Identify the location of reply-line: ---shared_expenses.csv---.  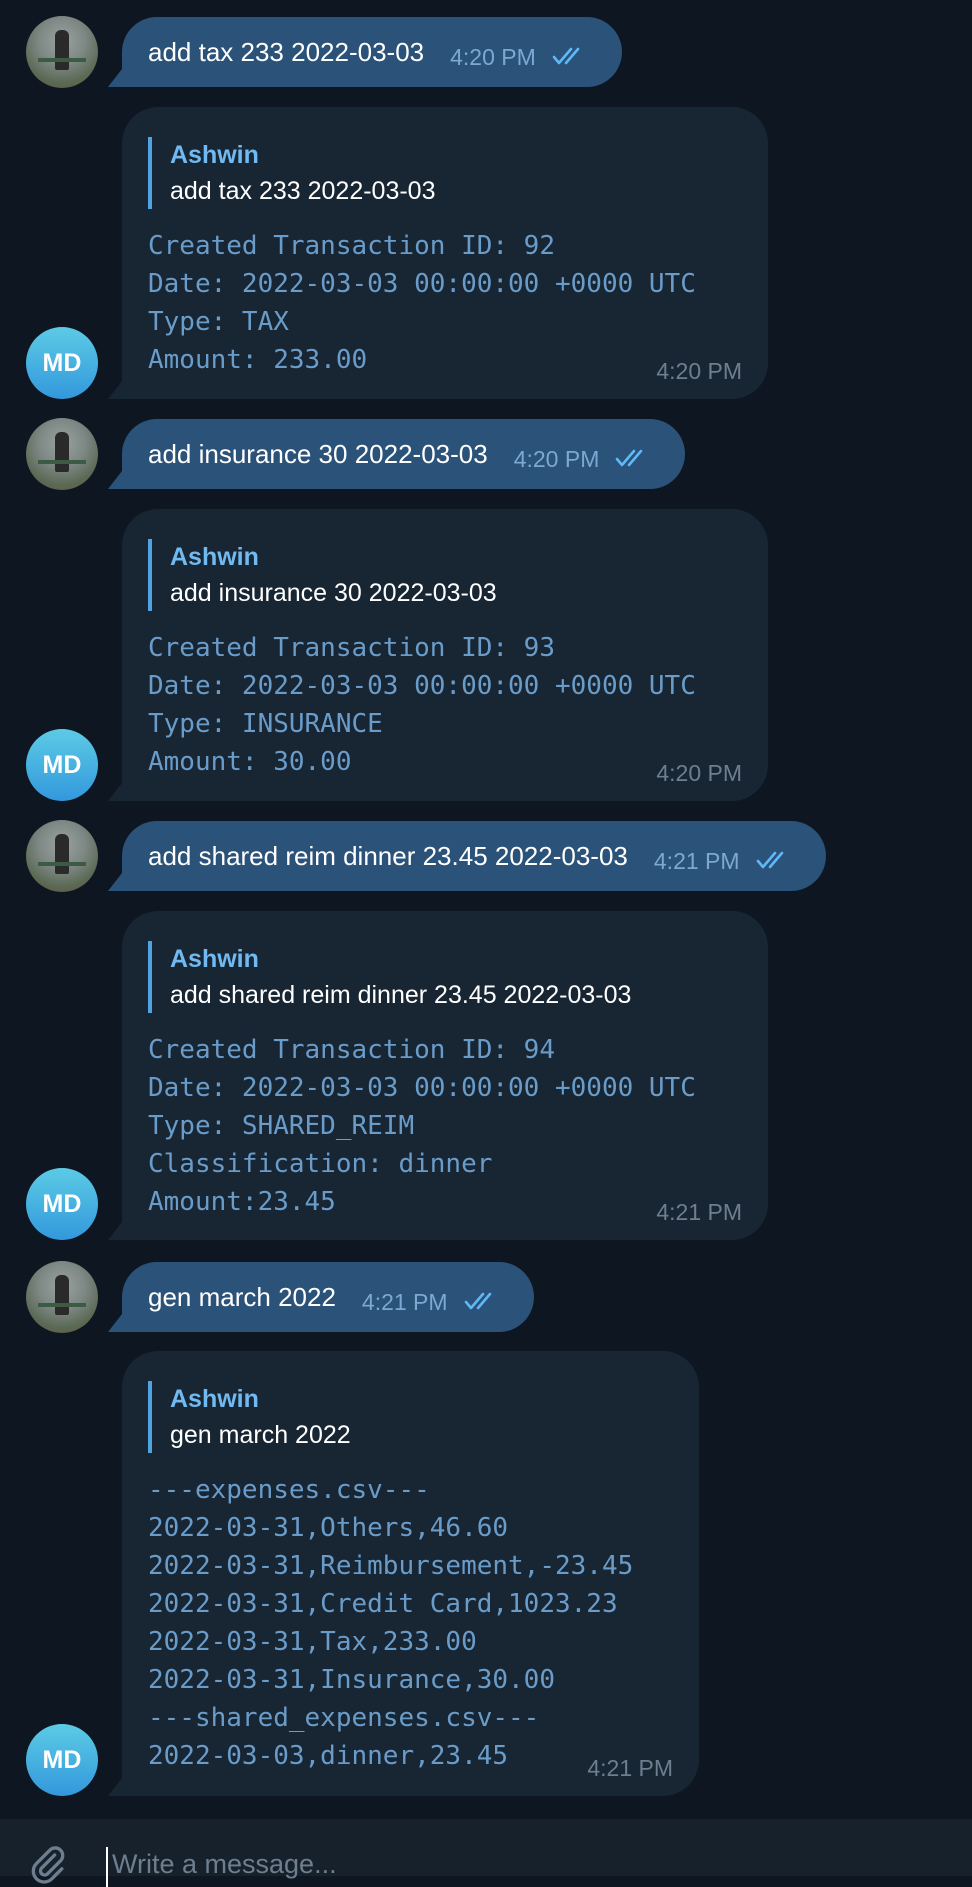
(344, 1718).